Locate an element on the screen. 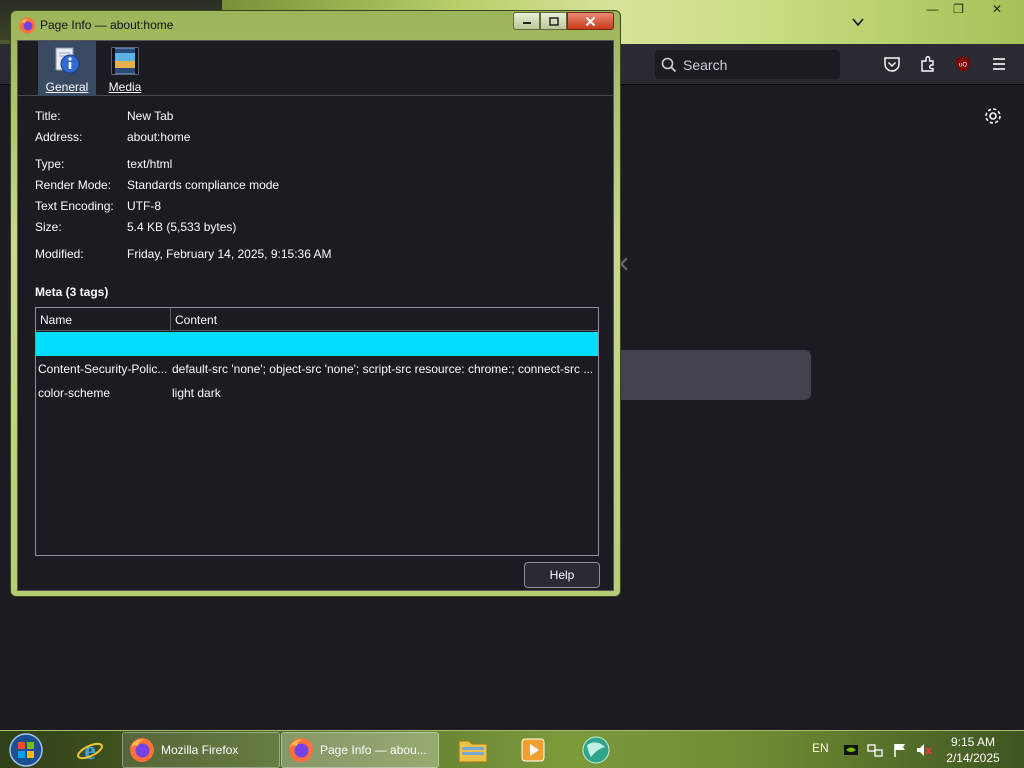  start-button is located at coordinates (26, 749).